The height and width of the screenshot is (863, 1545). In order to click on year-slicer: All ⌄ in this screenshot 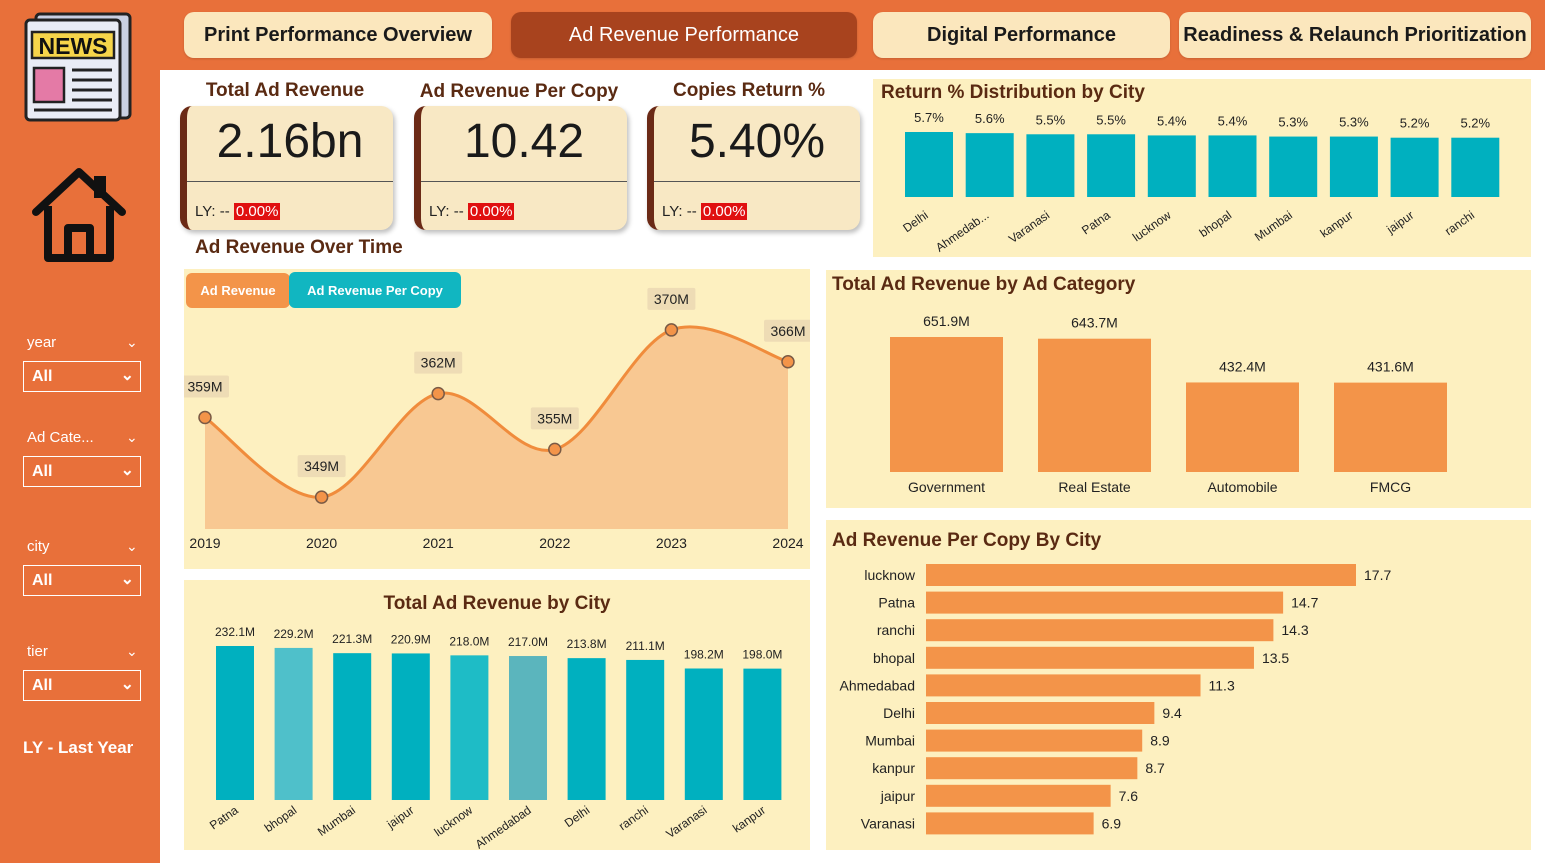, I will do `click(82, 376)`.